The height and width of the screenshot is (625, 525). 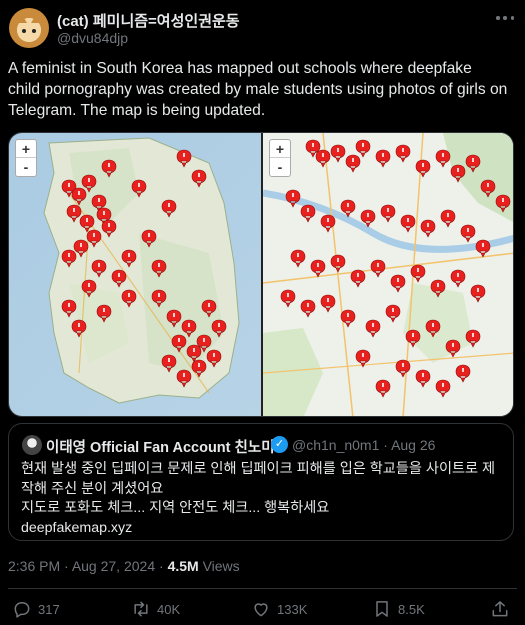 I want to click on like-button: 133K, so click(x=279, y=609).